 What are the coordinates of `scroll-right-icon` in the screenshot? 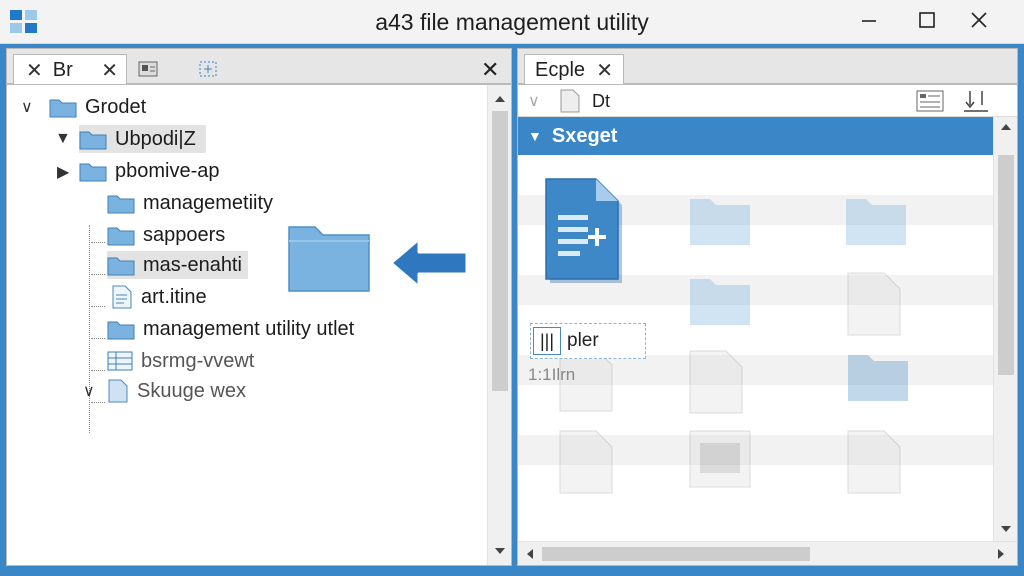 It's located at (1001, 554).